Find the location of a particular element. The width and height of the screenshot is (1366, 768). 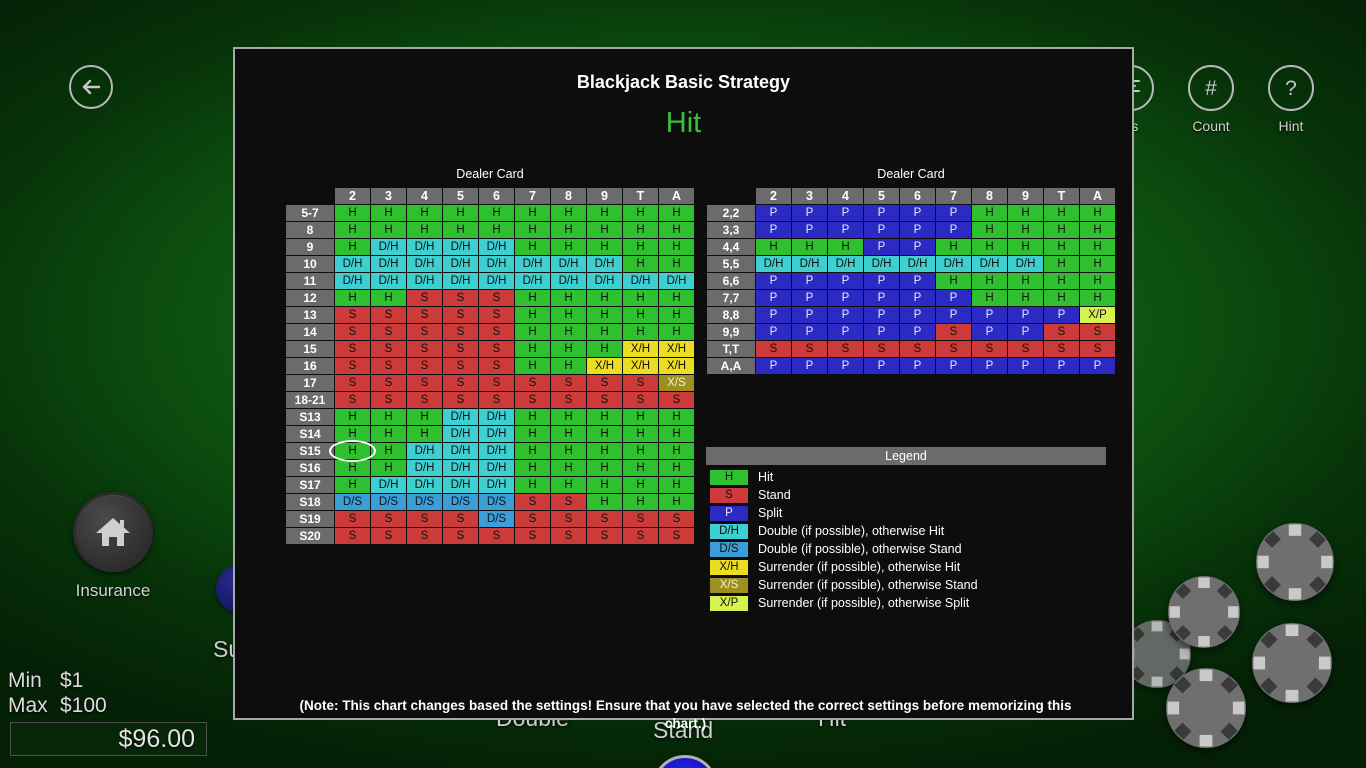

dealer-card-header-9: 9 is located at coordinates (1025, 196).